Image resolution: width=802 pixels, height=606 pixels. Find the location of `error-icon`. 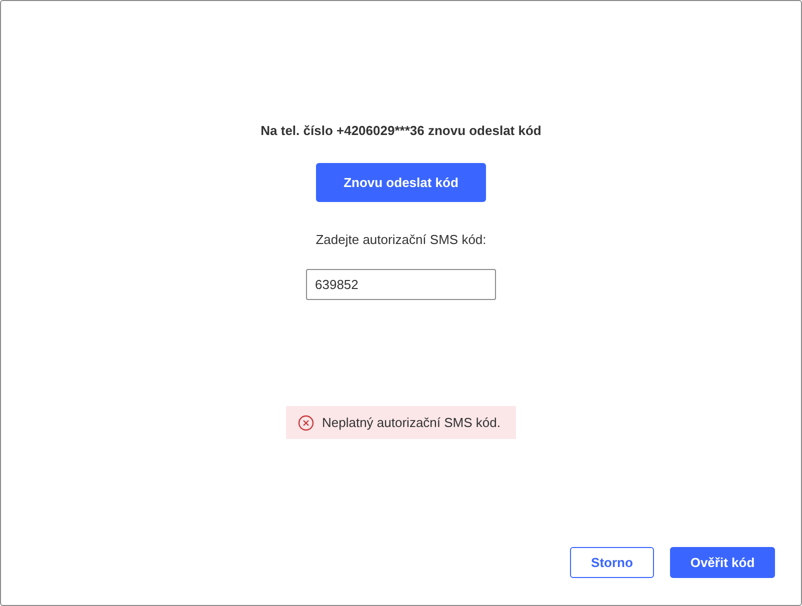

error-icon is located at coordinates (306, 422).